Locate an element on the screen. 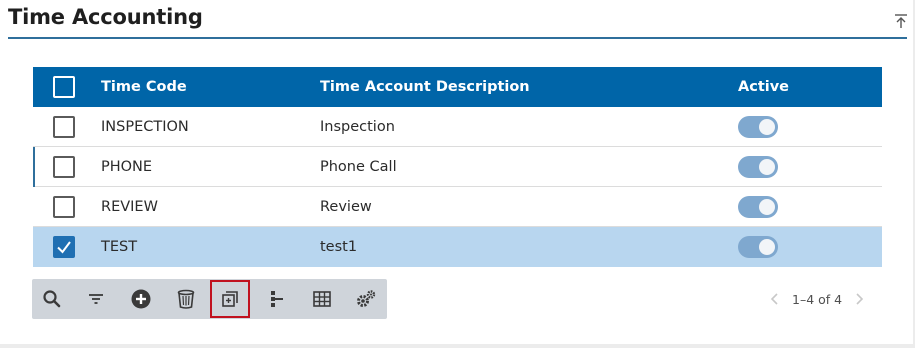 Image resolution: width=915 pixels, height=348 pixels. column-header-active: Active is located at coordinates (763, 87).